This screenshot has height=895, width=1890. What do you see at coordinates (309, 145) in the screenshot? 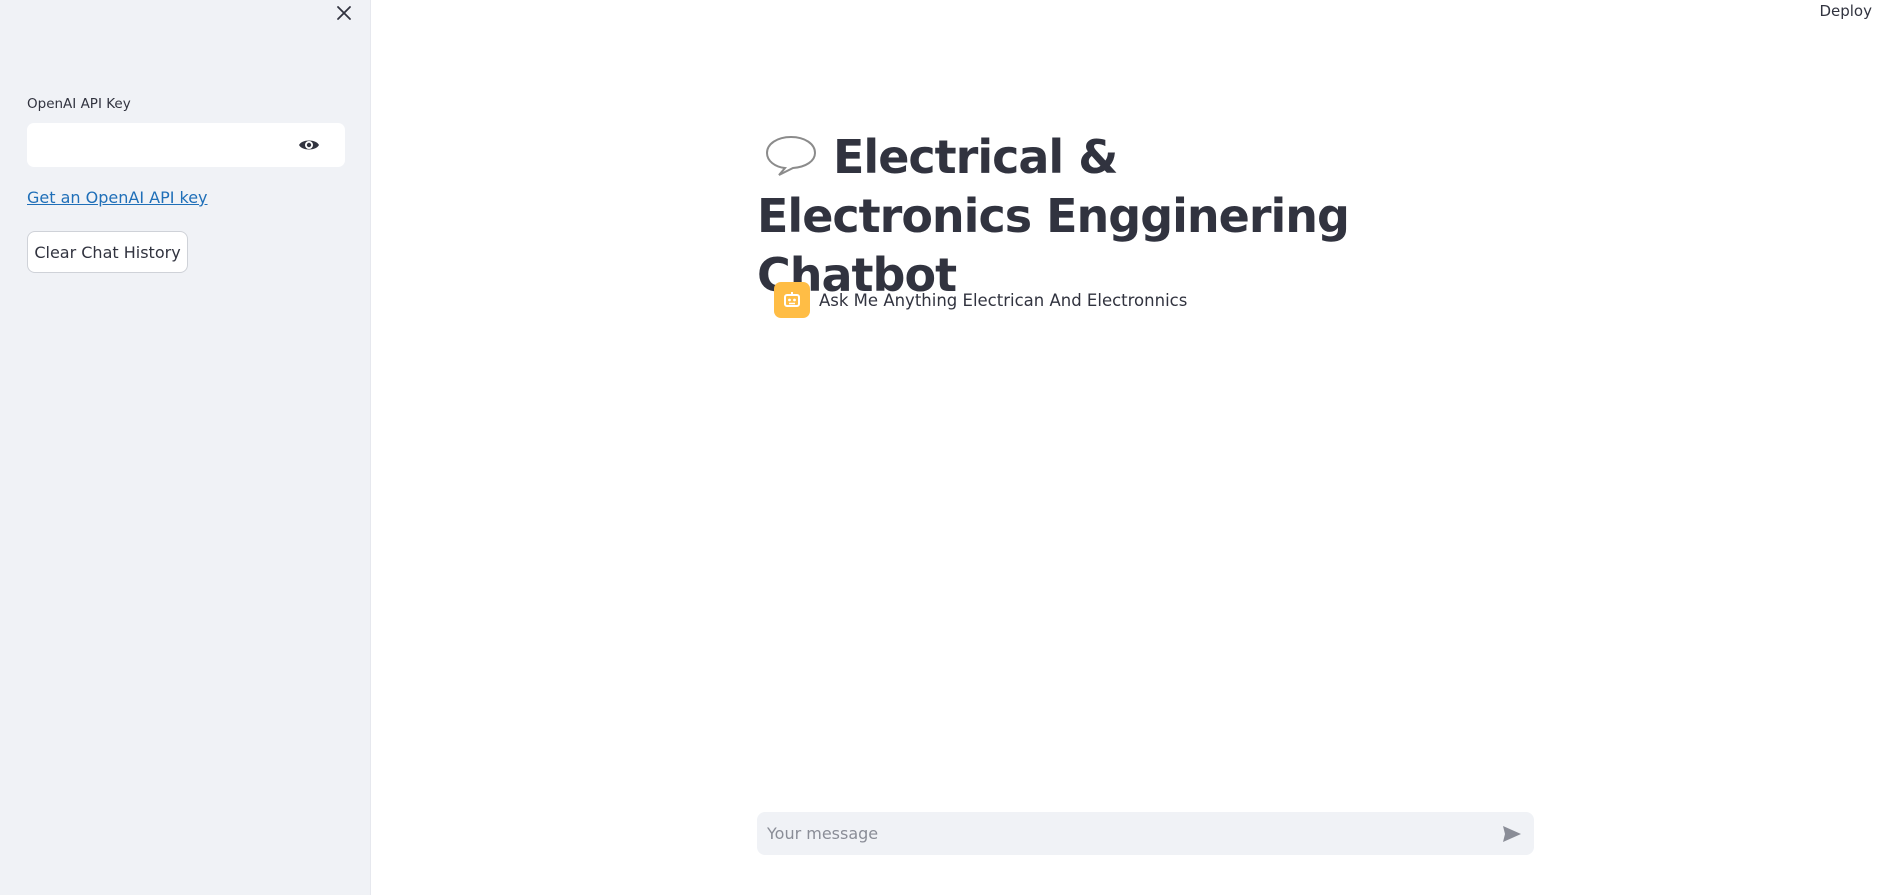
I see `eye-icon` at bounding box center [309, 145].